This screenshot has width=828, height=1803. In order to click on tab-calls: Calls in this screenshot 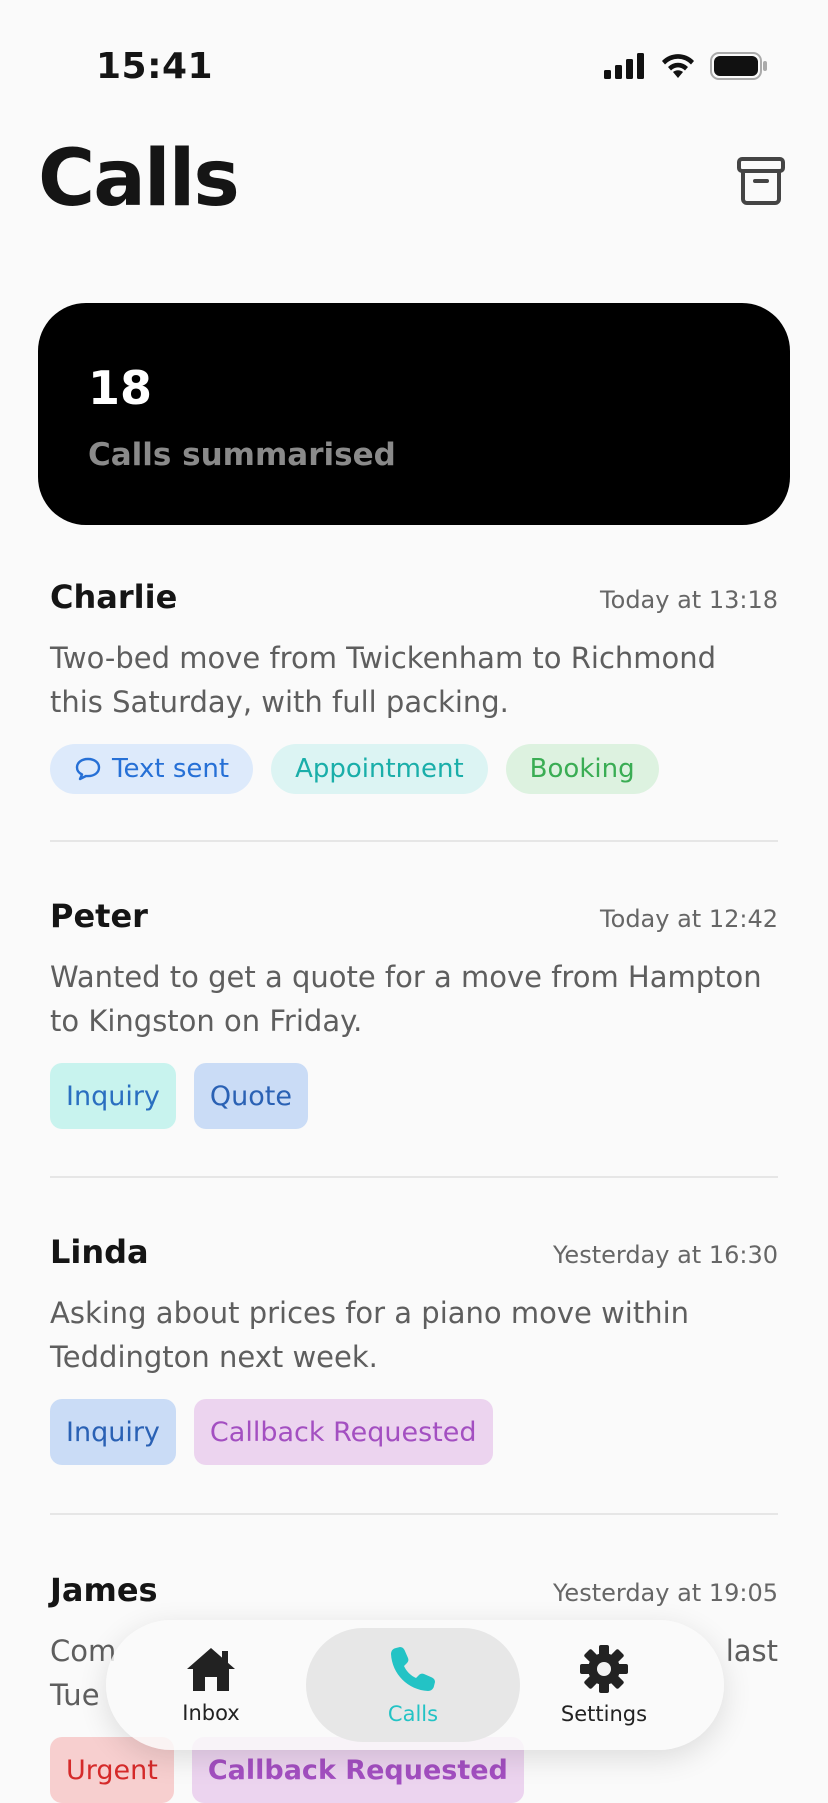, I will do `click(413, 1685)`.